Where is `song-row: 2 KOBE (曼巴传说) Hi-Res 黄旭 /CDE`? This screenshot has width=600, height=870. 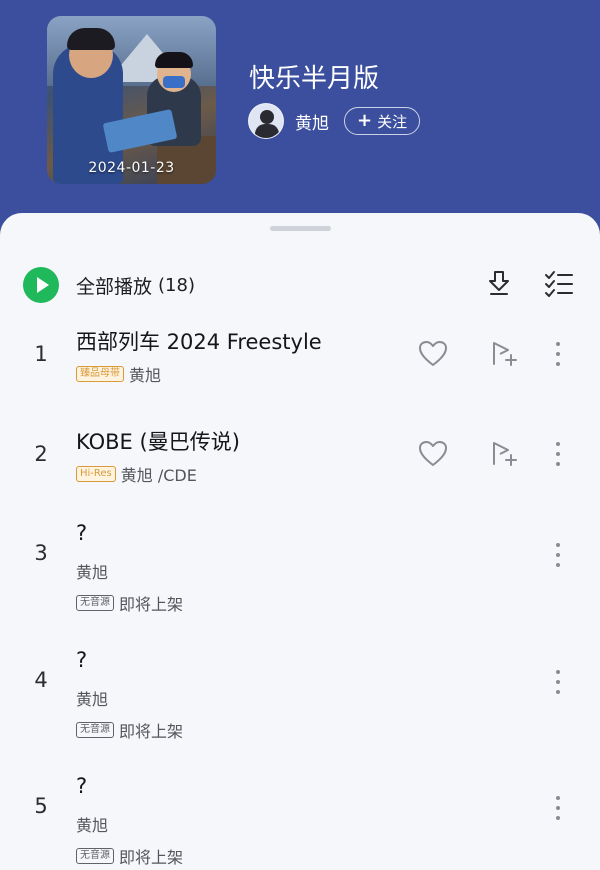 song-row: 2 KOBE (曼巴传说) Hi-Res 黄旭 /CDE is located at coordinates (300, 458).